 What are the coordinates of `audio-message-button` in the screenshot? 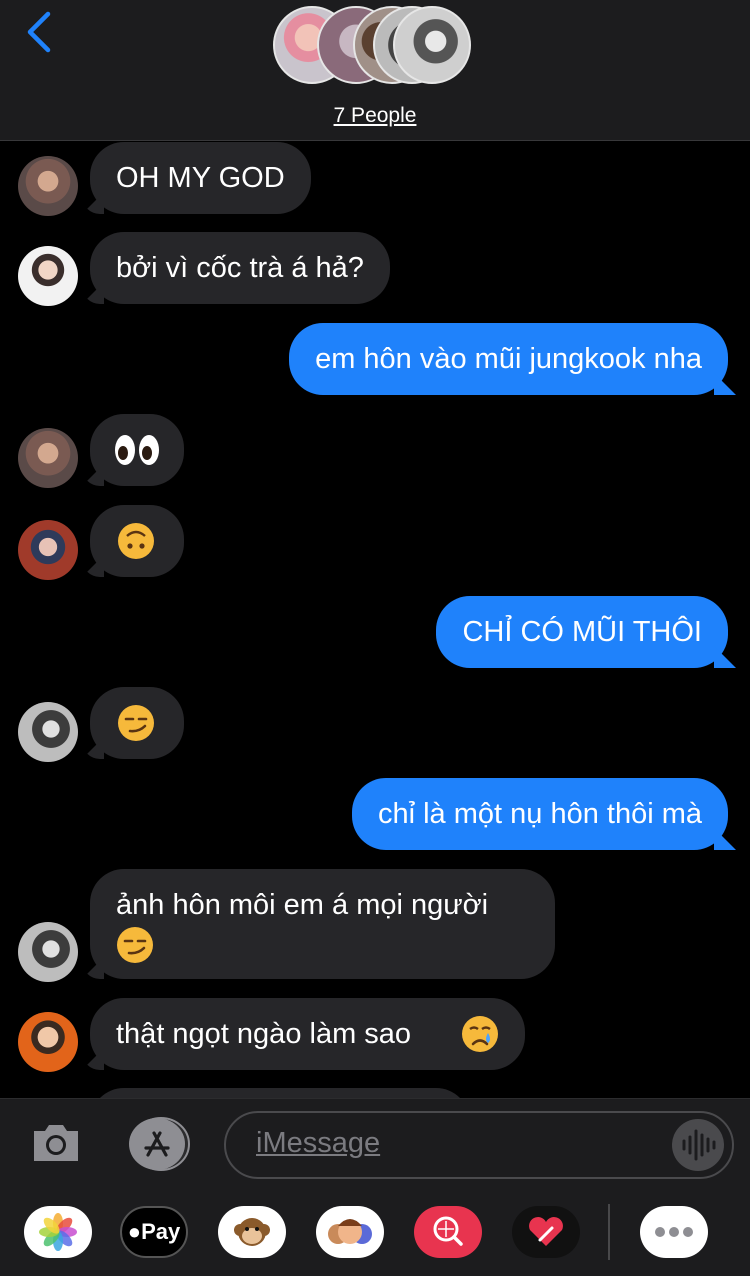 It's located at (698, 1145).